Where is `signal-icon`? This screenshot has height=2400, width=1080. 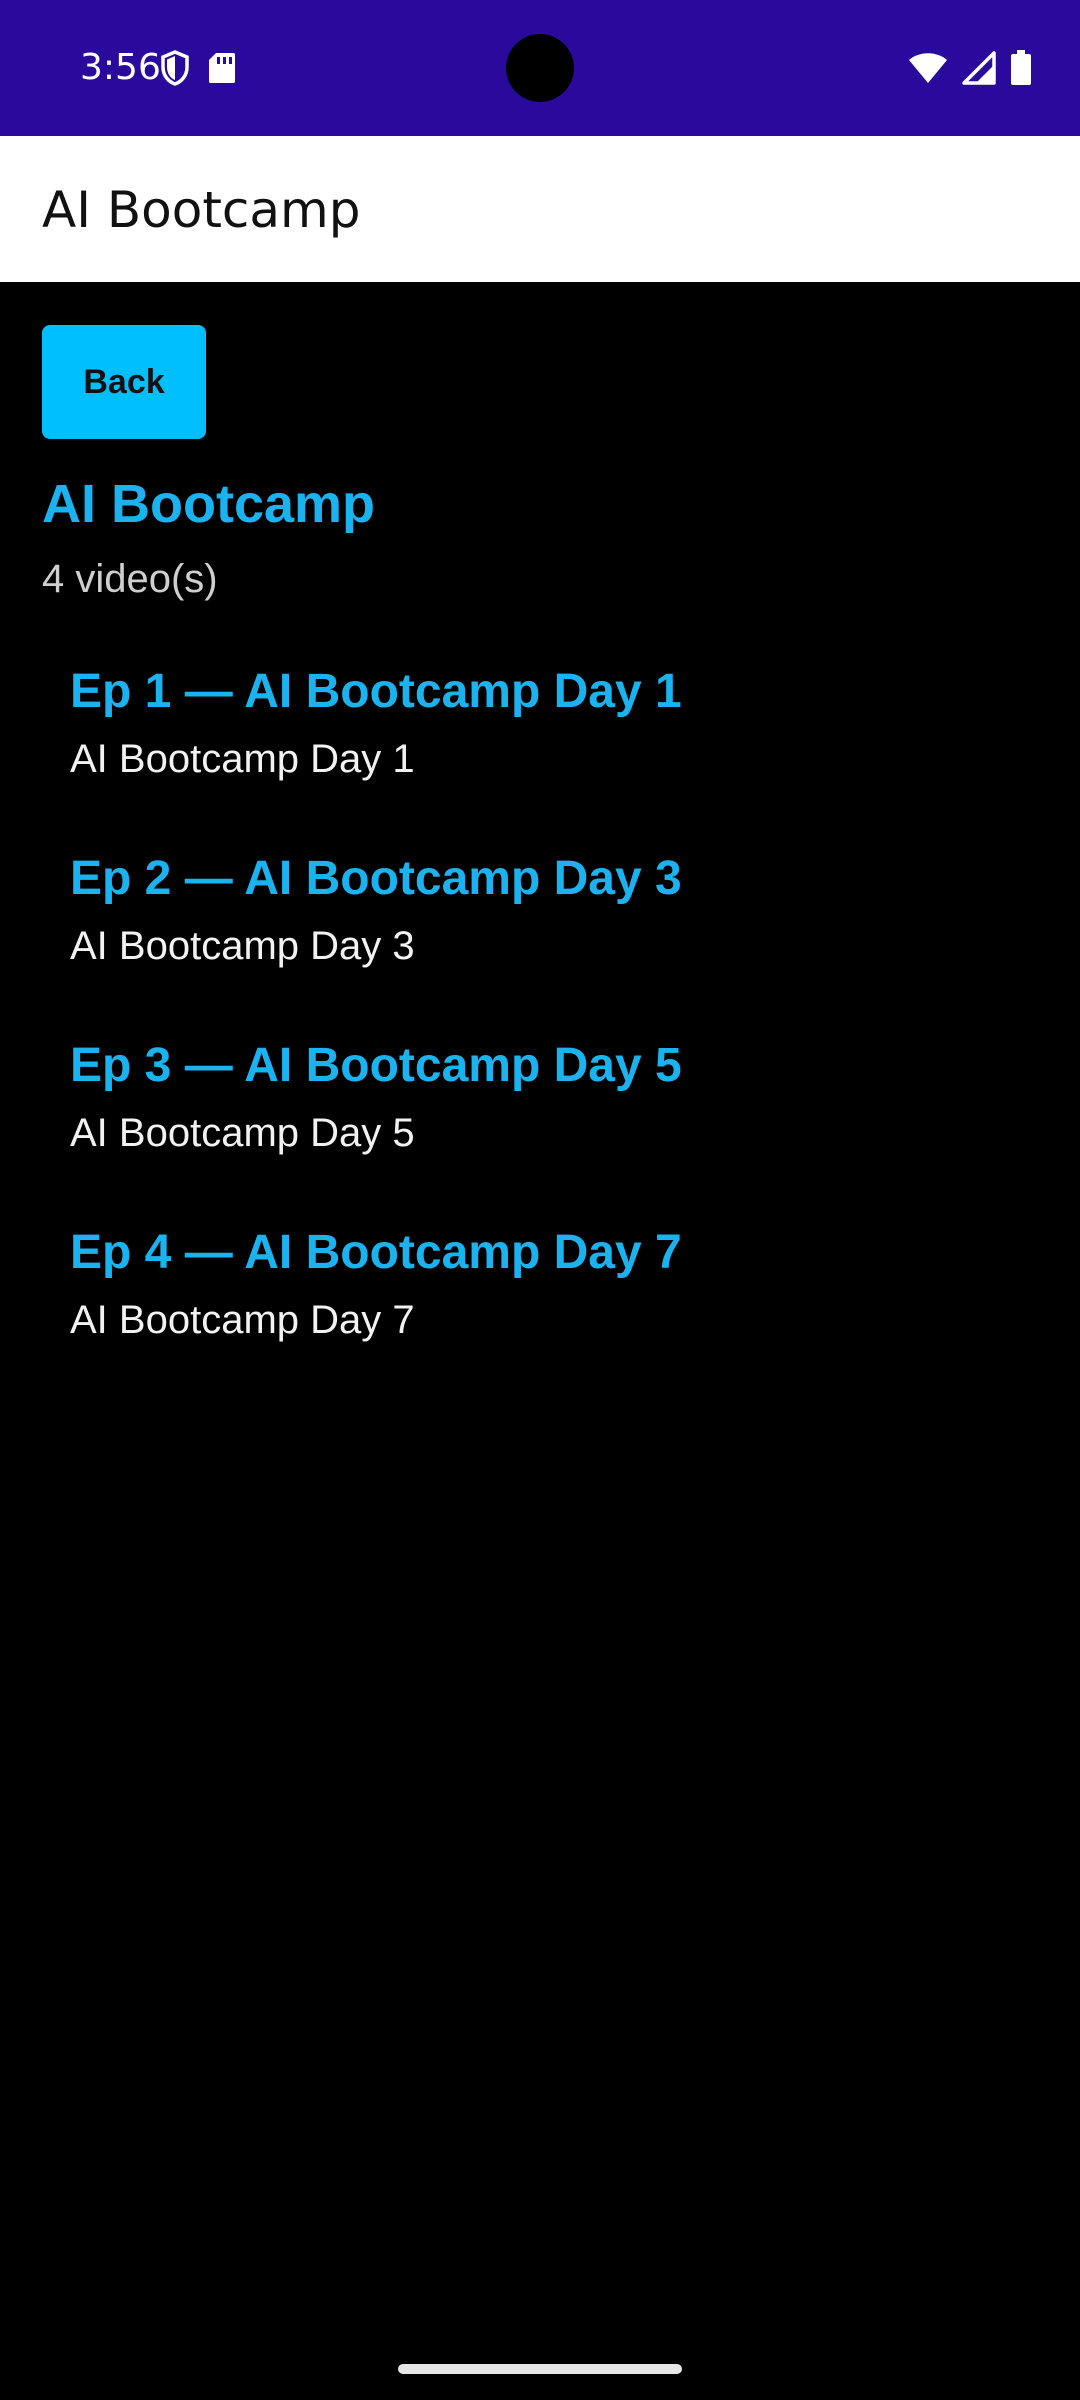 signal-icon is located at coordinates (979, 70).